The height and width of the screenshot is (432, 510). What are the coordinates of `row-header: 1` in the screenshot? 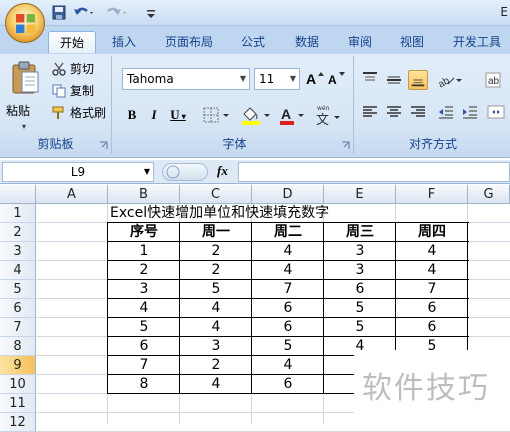 It's located at (18, 213).